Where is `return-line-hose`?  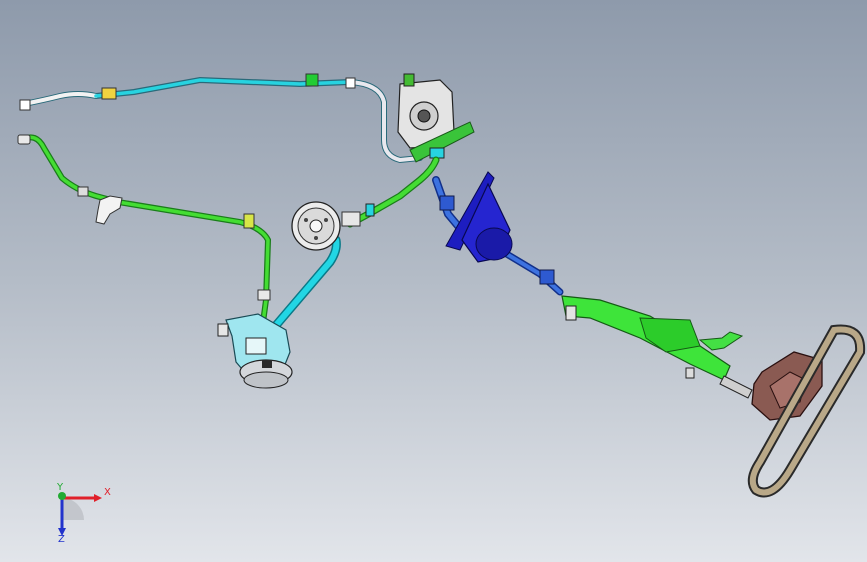 return-line-hose is located at coordinates (144, 233).